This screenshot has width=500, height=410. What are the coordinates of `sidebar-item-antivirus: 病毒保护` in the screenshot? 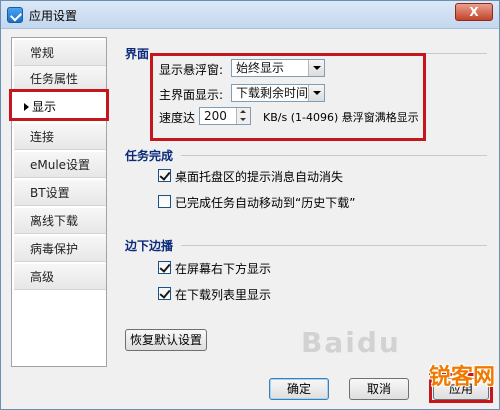 It's located at (60, 249).